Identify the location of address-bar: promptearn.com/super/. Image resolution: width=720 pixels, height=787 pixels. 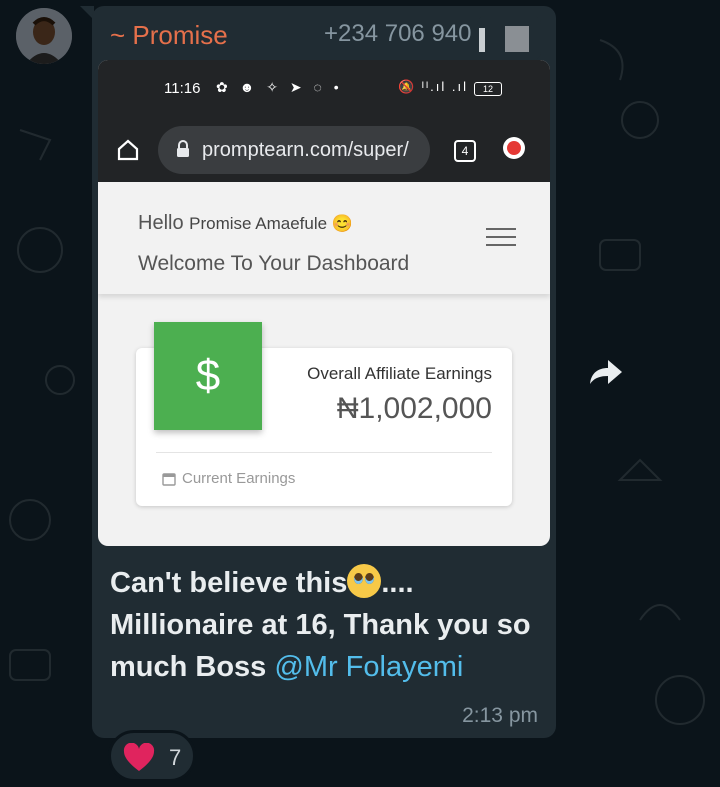
(294, 150).